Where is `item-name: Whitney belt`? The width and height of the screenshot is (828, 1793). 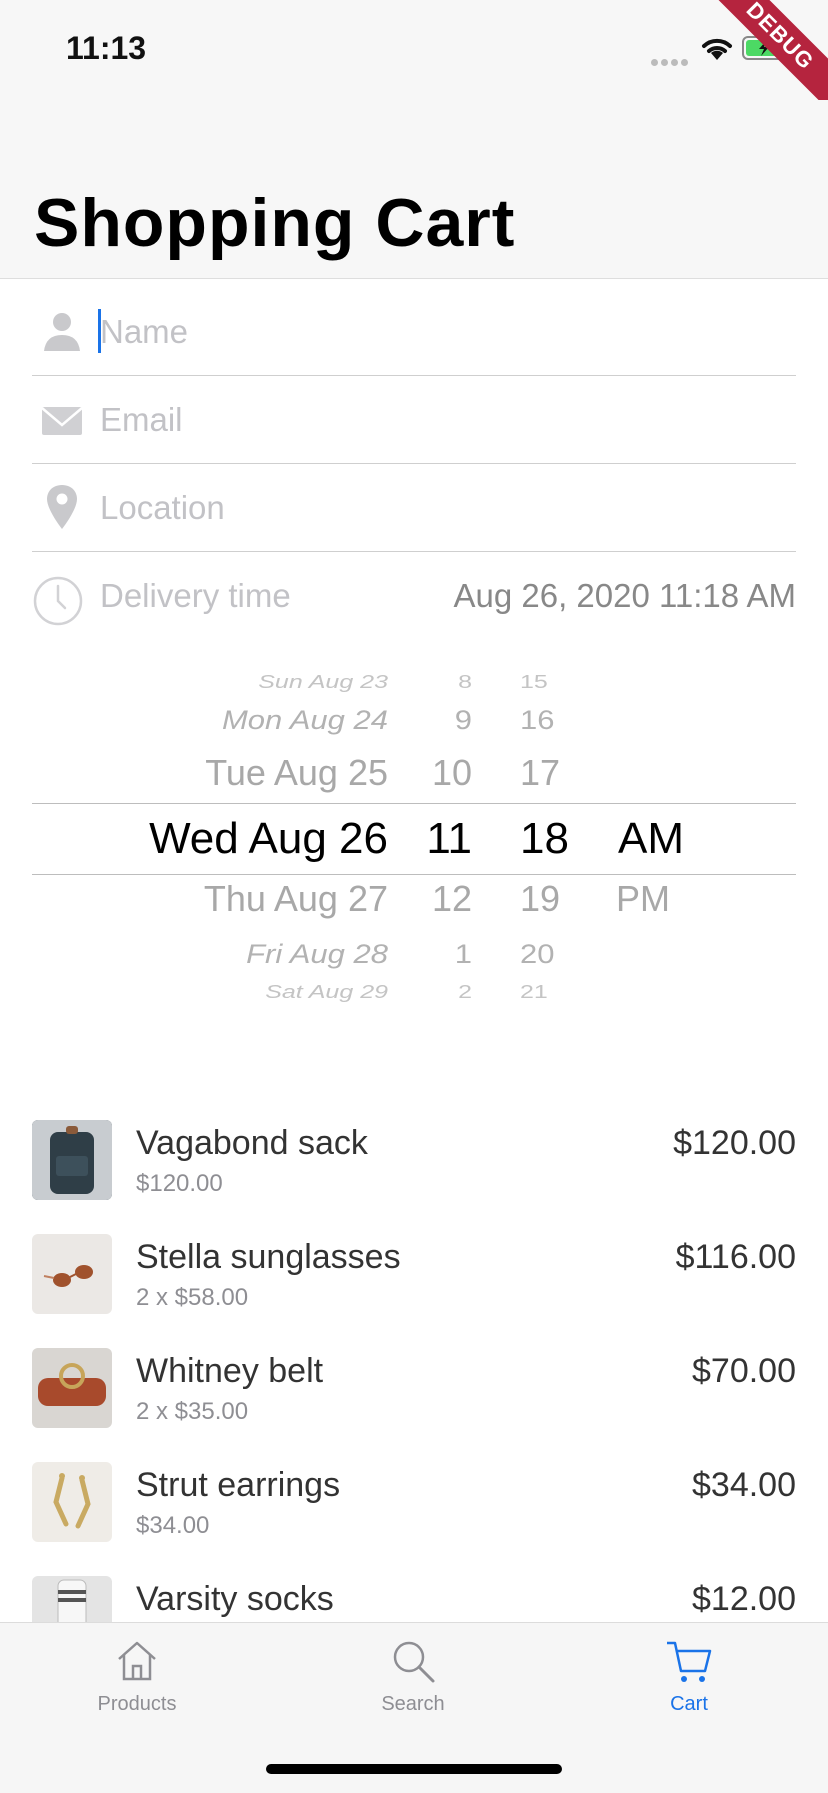 item-name: Whitney belt is located at coordinates (230, 1371).